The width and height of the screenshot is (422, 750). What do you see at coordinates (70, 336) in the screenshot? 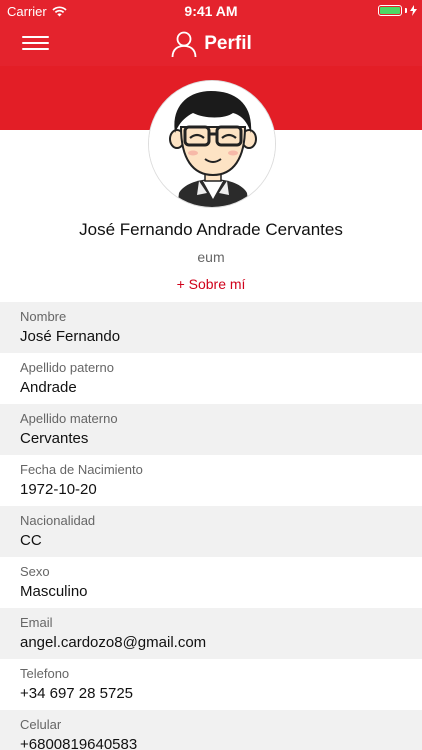
I see `field-value: José Fernando` at bounding box center [70, 336].